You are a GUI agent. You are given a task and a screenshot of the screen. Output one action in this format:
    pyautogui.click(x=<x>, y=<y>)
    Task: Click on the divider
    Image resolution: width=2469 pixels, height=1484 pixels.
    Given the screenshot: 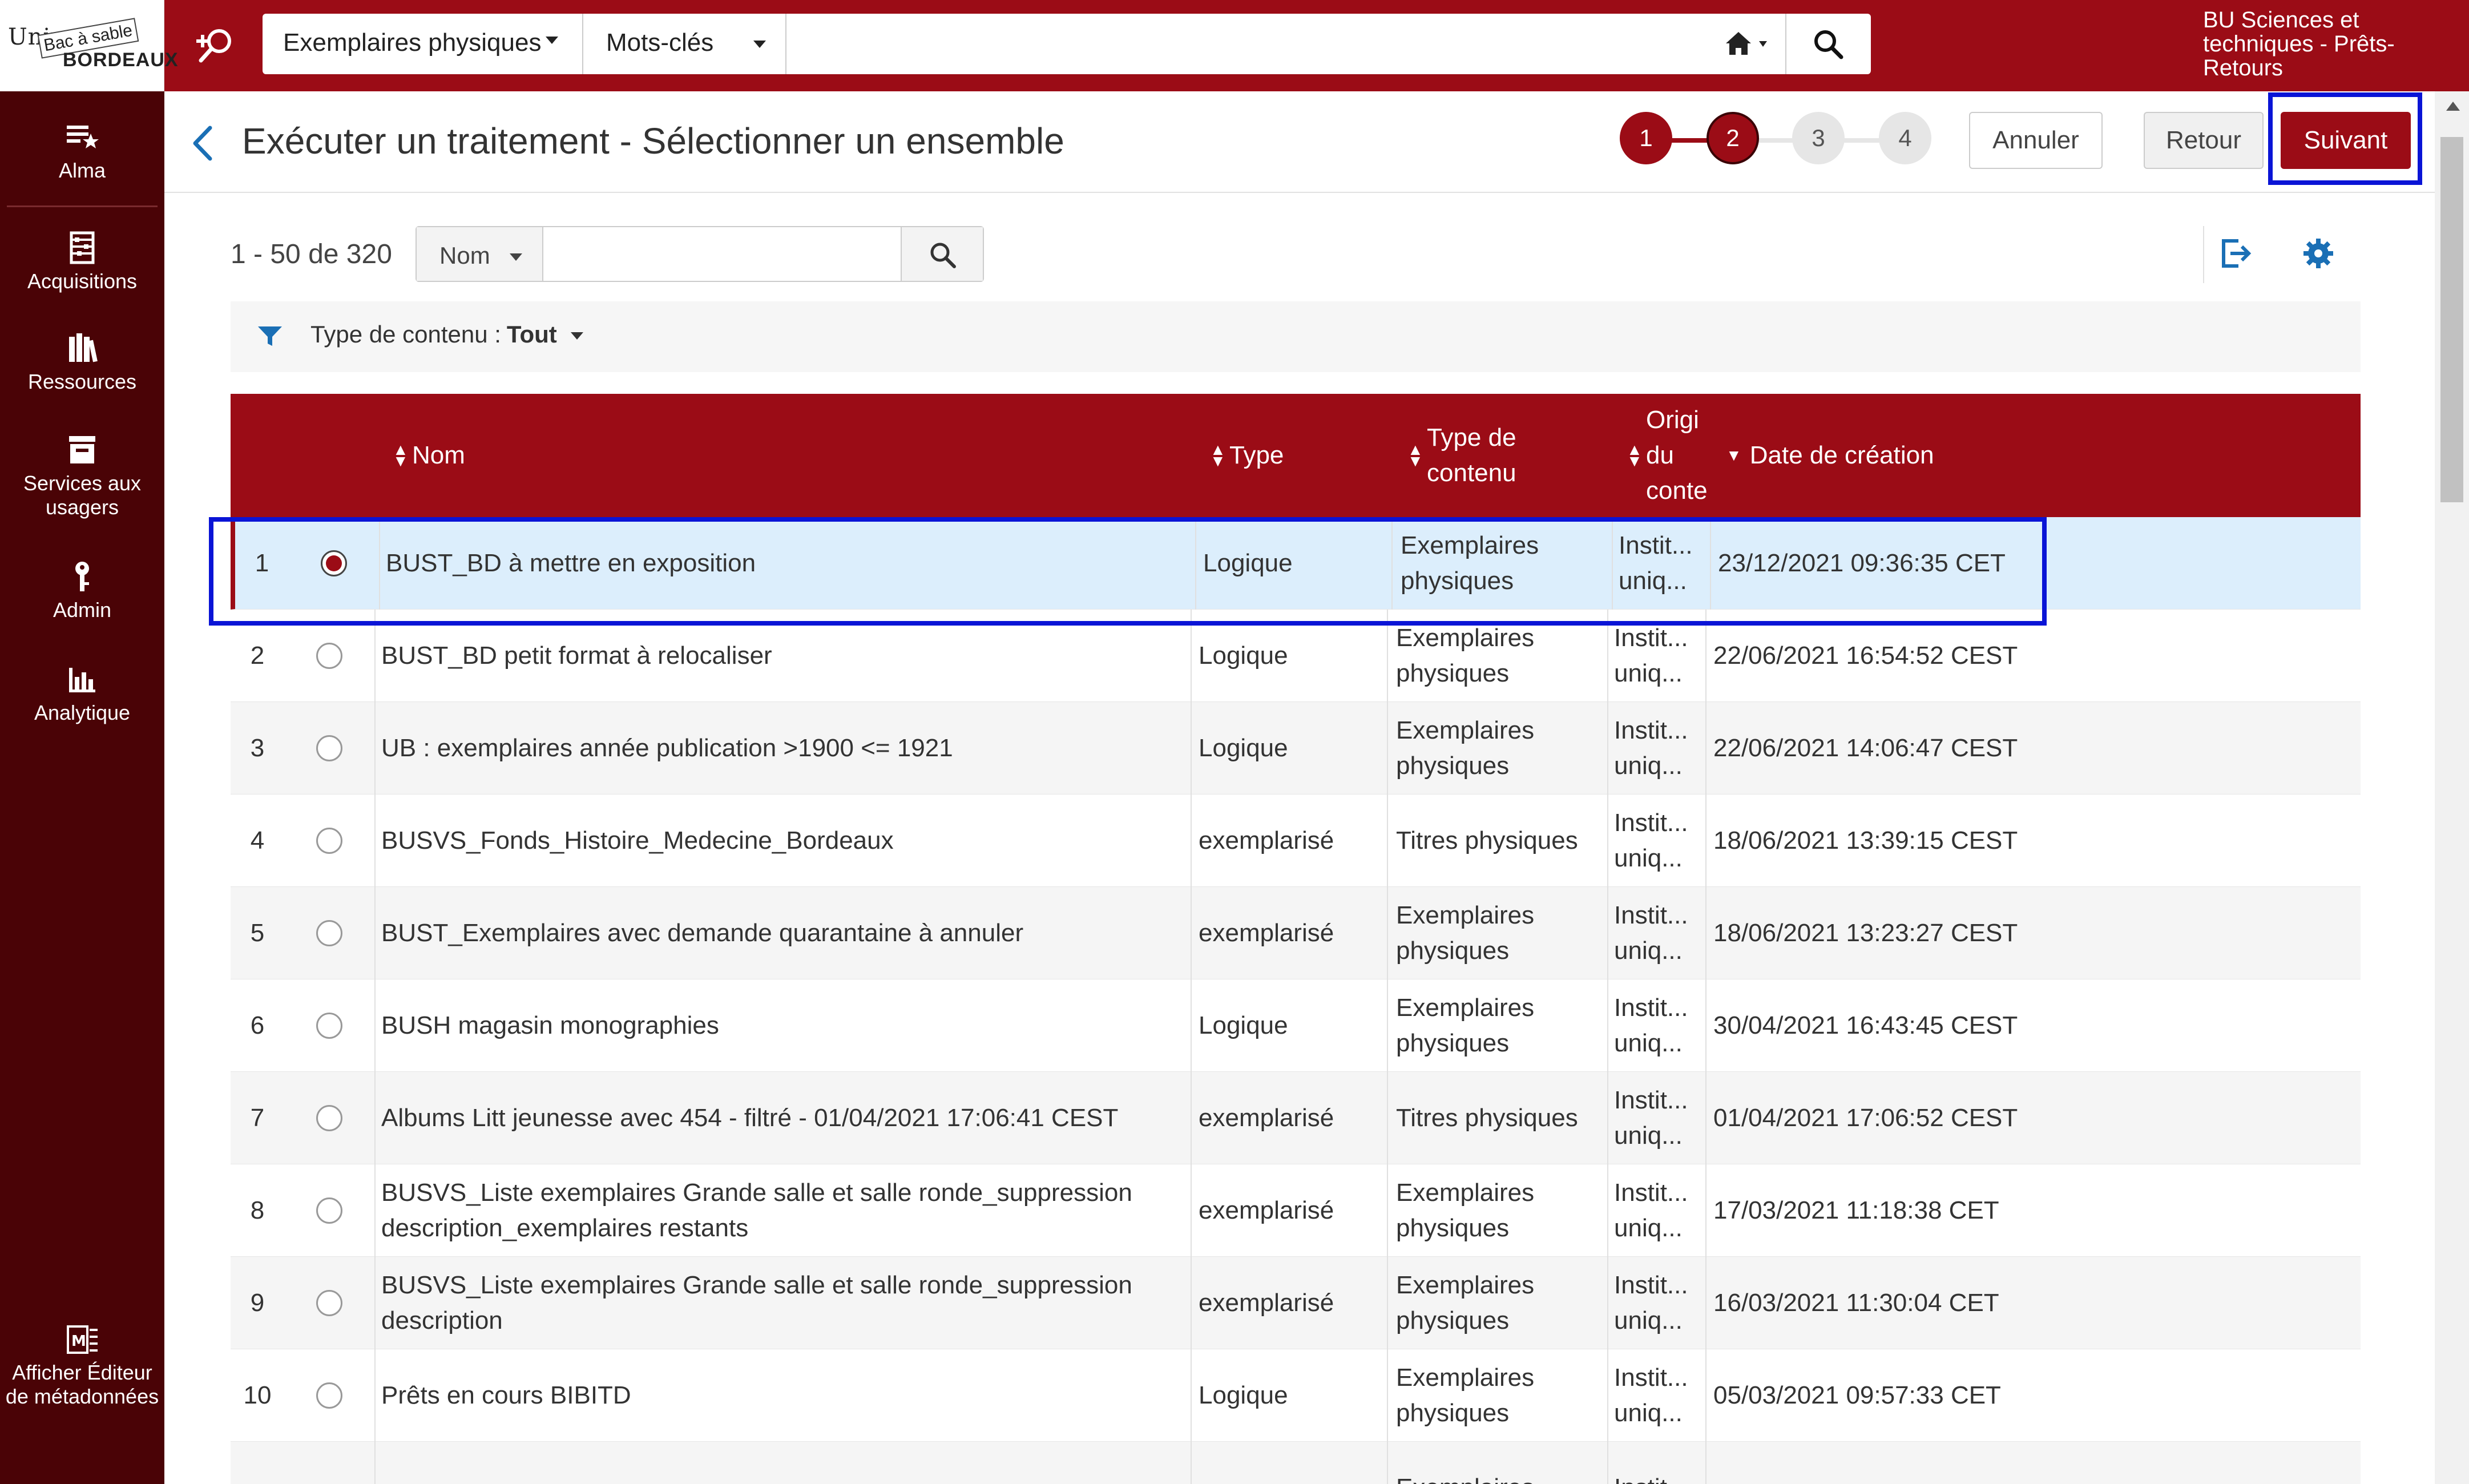 What is the action you would take?
    pyautogui.click(x=1299, y=192)
    